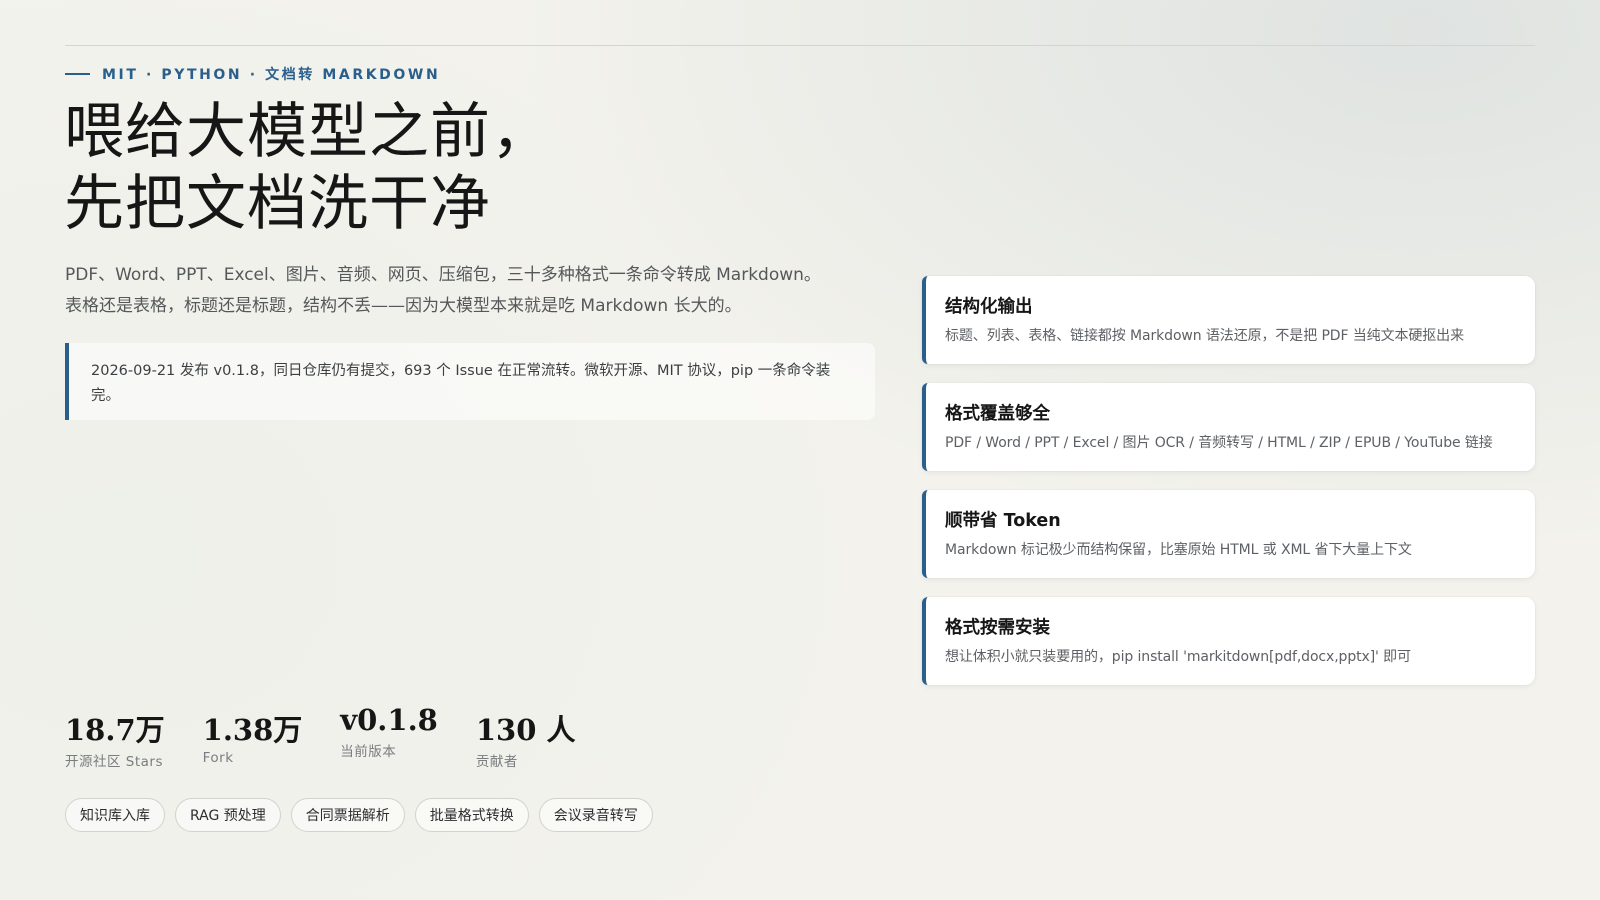  I want to click on tag-knowledge-base: 知识库入库, so click(115, 815).